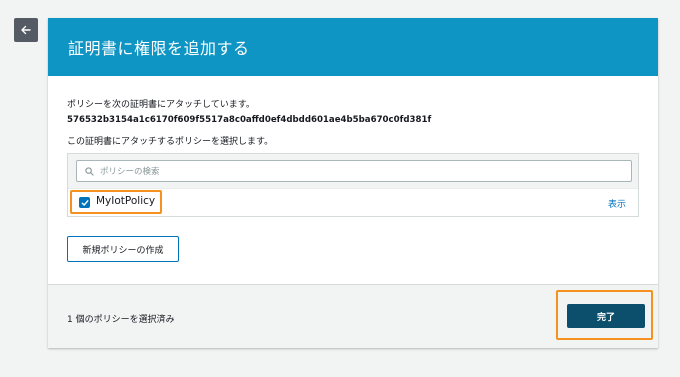 The height and width of the screenshot is (377, 680). What do you see at coordinates (353, 47) in the screenshot?
I see `card-header: 証明書に権限を追加する` at bounding box center [353, 47].